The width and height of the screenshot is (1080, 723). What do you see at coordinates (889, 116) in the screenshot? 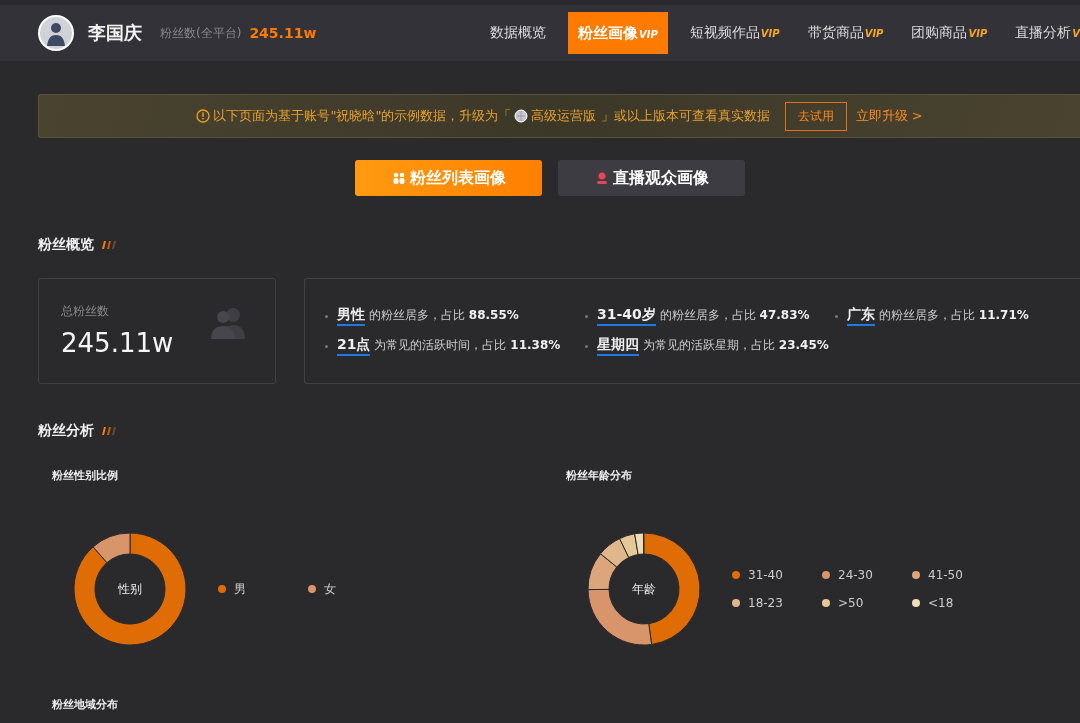
I see `upgrade-link: 立即升级 >` at bounding box center [889, 116].